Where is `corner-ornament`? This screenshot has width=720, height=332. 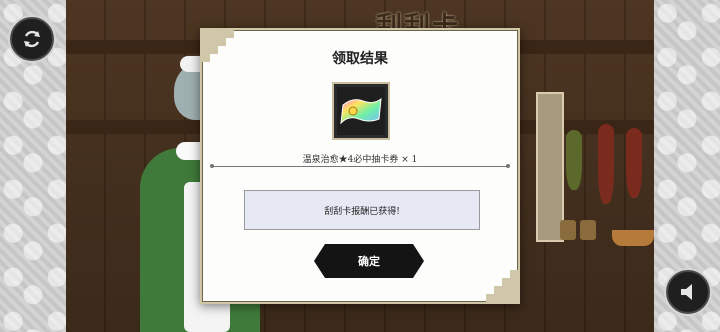
corner-ornament is located at coordinates (502, 286).